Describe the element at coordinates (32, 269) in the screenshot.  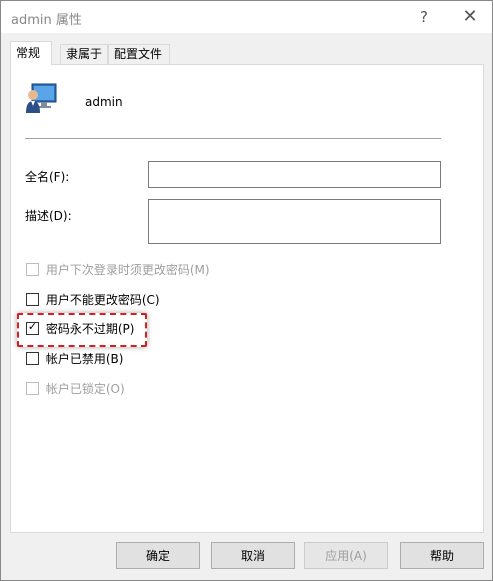
I see `must-change-password-checkbox` at that location.